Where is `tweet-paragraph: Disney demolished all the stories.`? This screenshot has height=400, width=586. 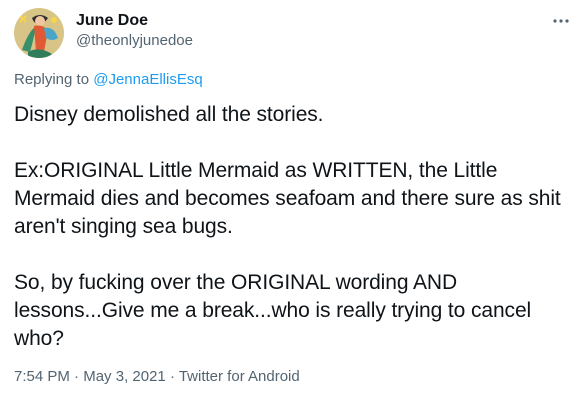 tweet-paragraph: Disney demolished all the stories. is located at coordinates (169, 114).